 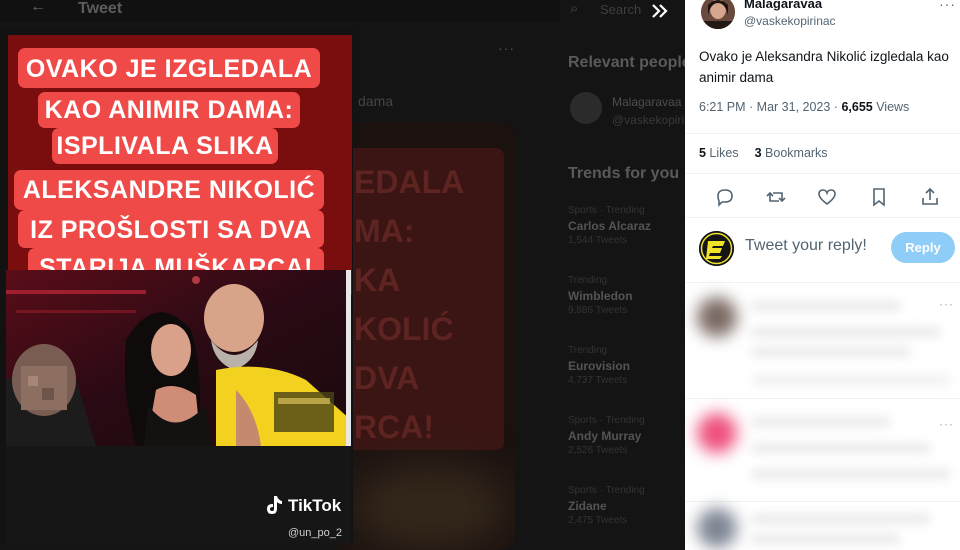 What do you see at coordinates (646, 102) in the screenshot?
I see `relevant-person-name: Malagaravaa` at bounding box center [646, 102].